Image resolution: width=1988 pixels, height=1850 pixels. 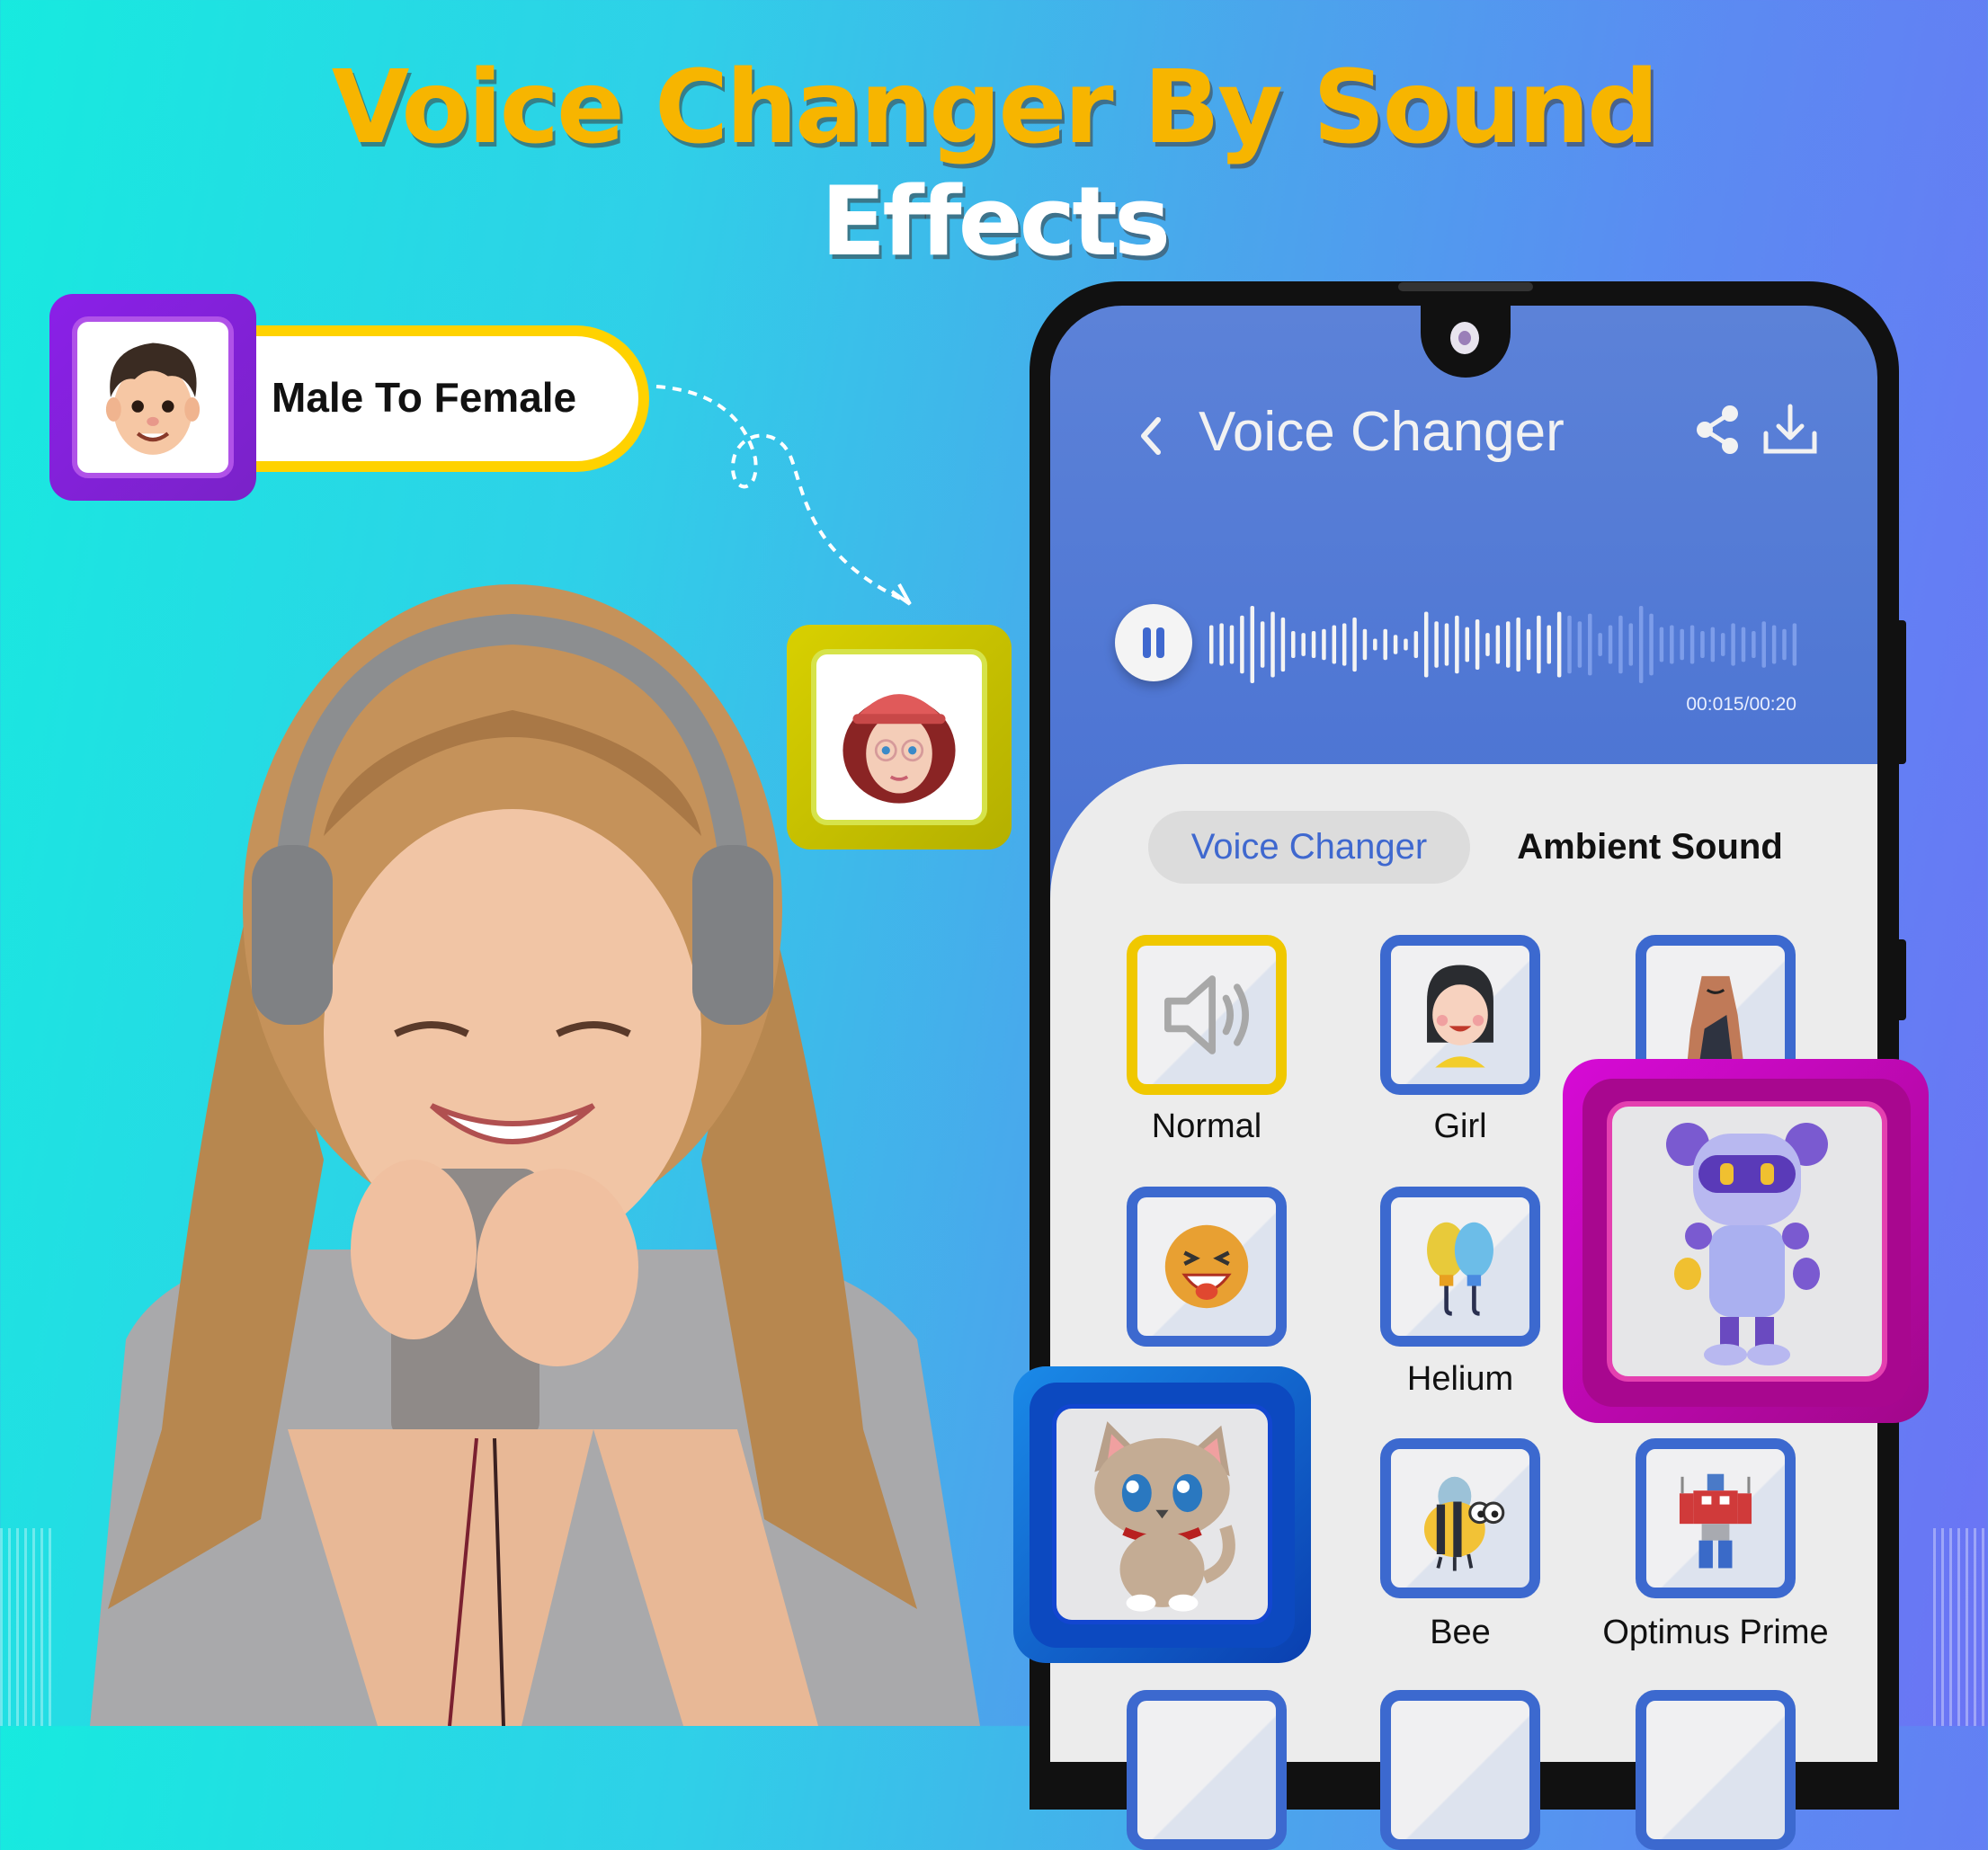 I want to click on effect-tile-bee, so click(x=1460, y=1518).